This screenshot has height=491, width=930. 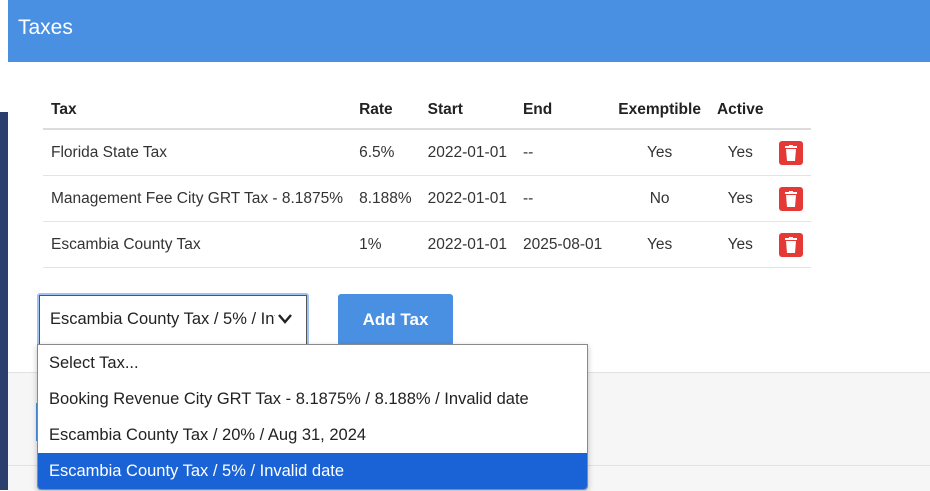 I want to click on column-header-exemptible: Exemptible, so click(x=659, y=111).